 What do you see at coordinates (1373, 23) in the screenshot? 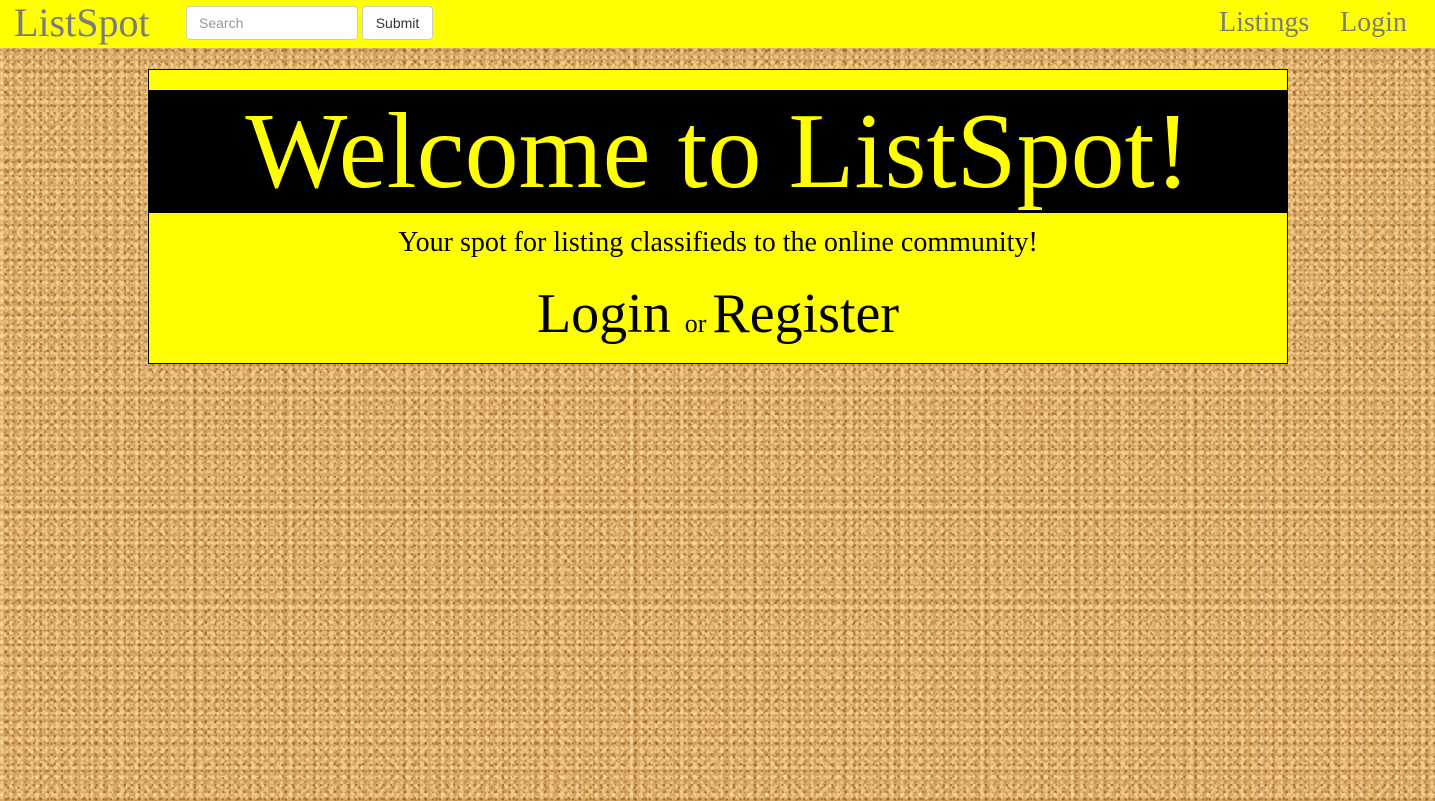
I see `nav-link-login: Login` at bounding box center [1373, 23].